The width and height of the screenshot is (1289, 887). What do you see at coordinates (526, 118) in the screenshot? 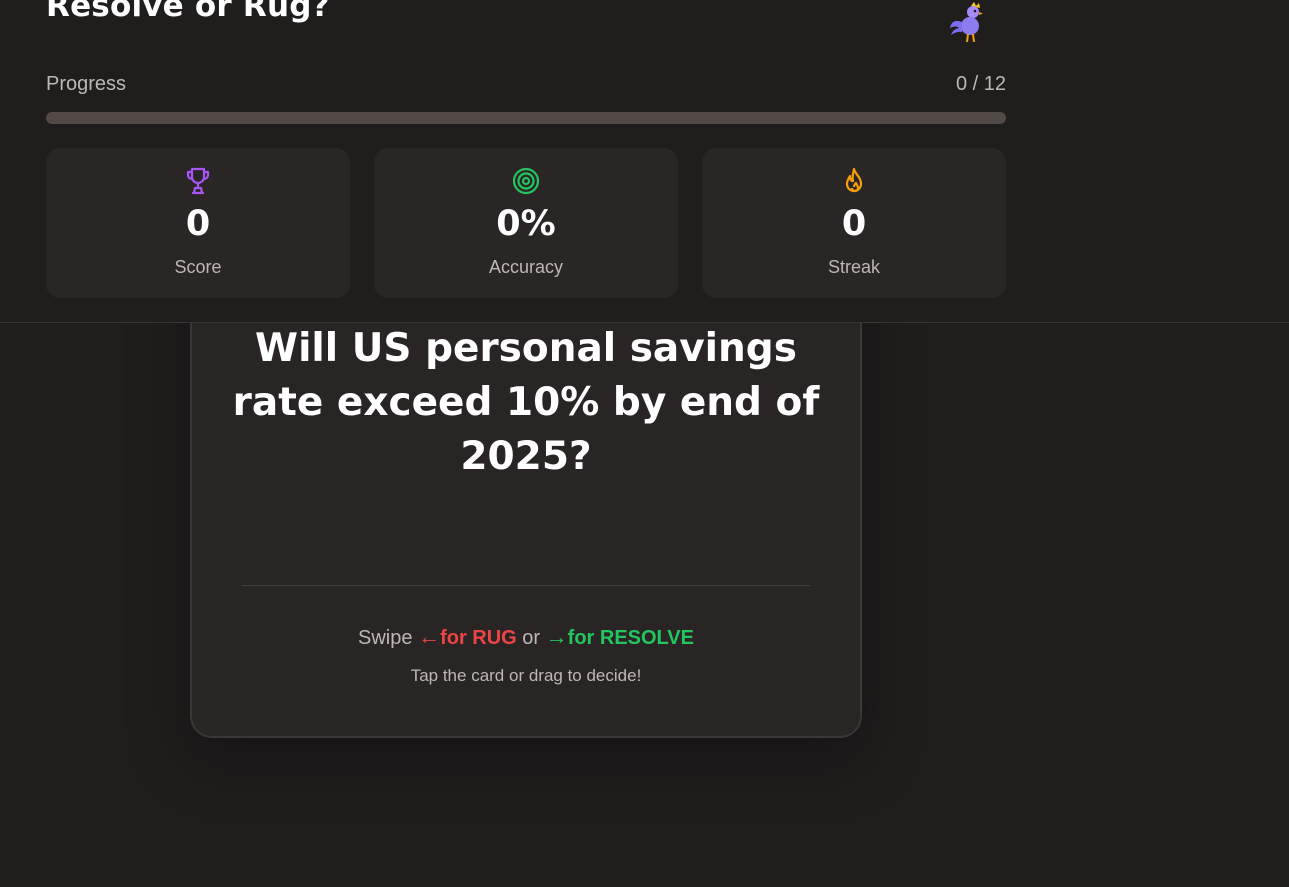
I see `progress-bar` at bounding box center [526, 118].